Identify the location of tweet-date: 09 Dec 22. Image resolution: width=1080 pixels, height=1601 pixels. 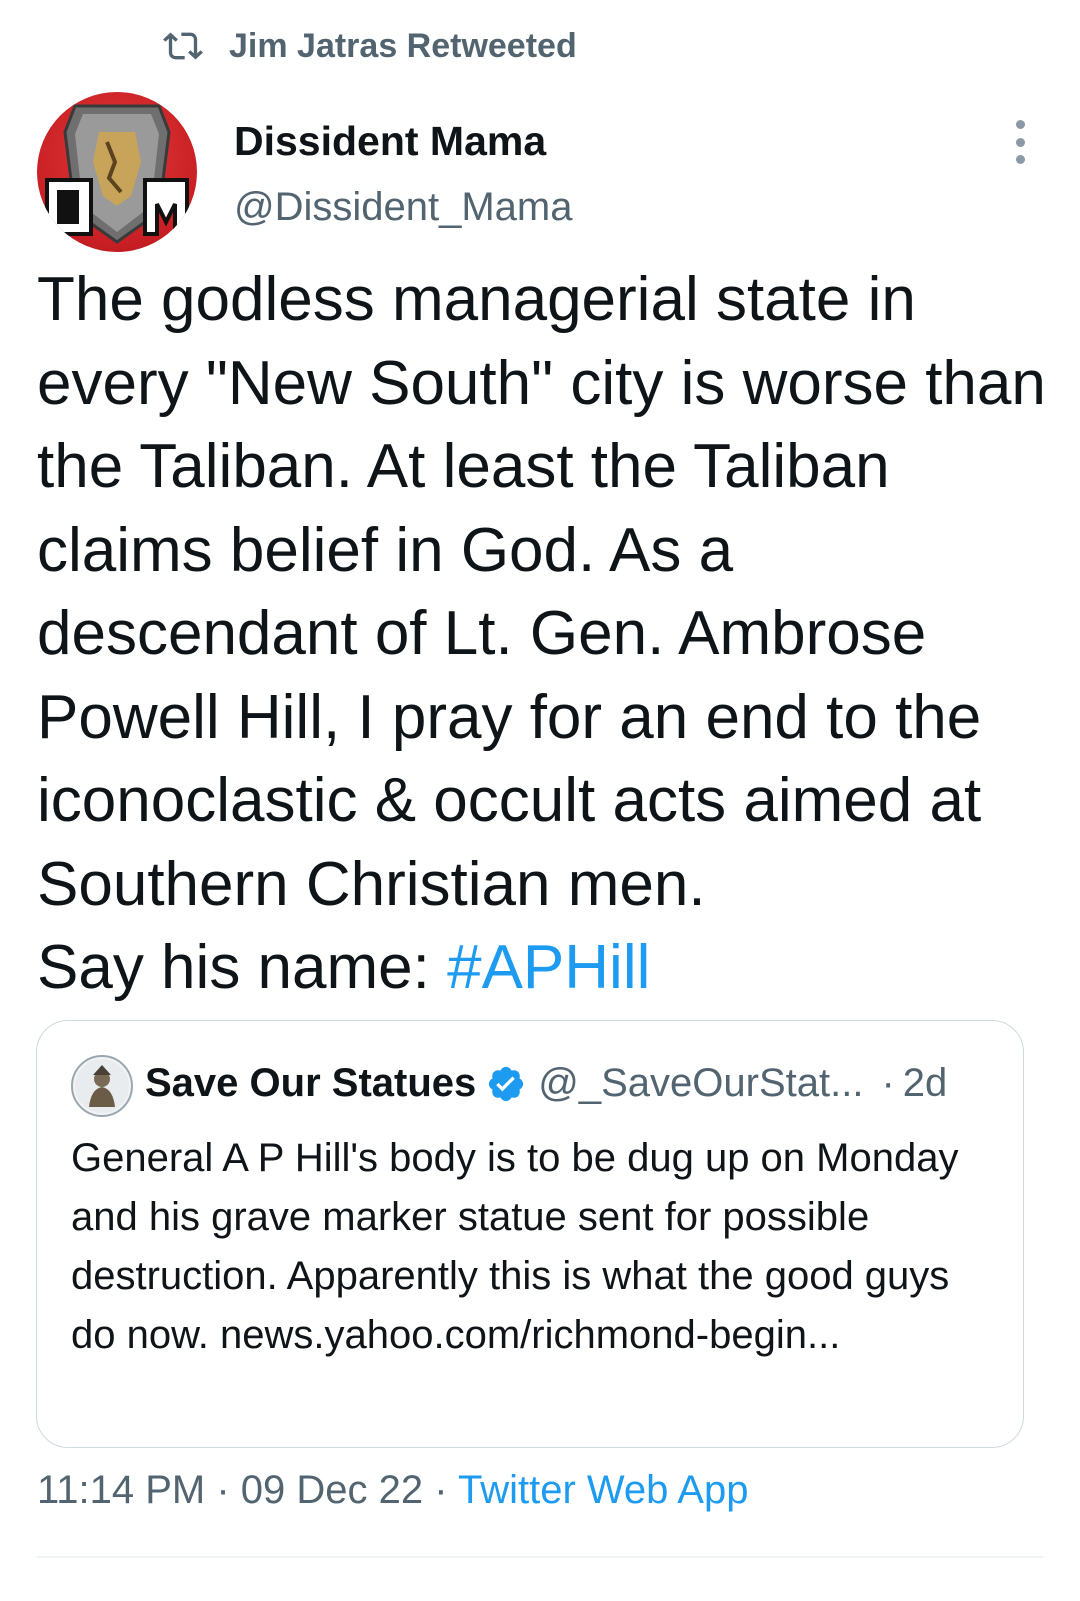
(332, 1490).